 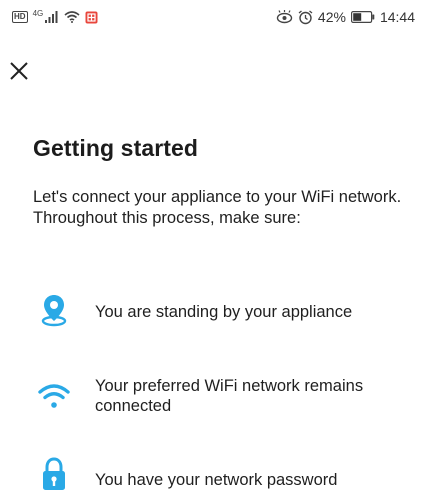 I want to click on requirement-item-location: You are standing by your appliance, so click(x=212, y=312).